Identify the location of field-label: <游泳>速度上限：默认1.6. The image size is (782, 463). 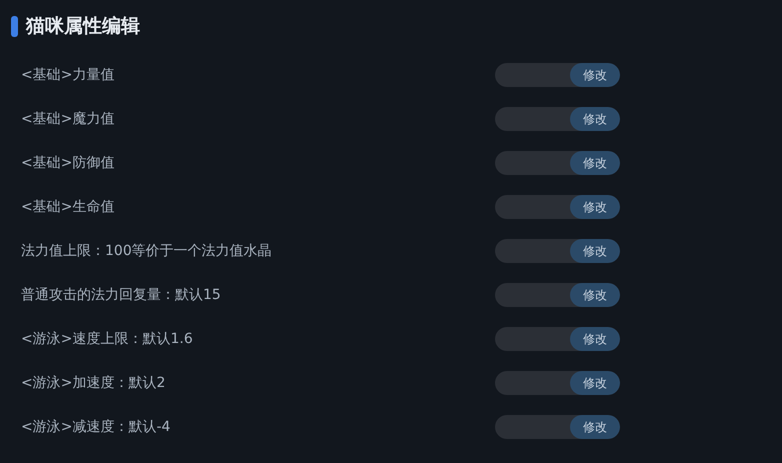
(107, 339).